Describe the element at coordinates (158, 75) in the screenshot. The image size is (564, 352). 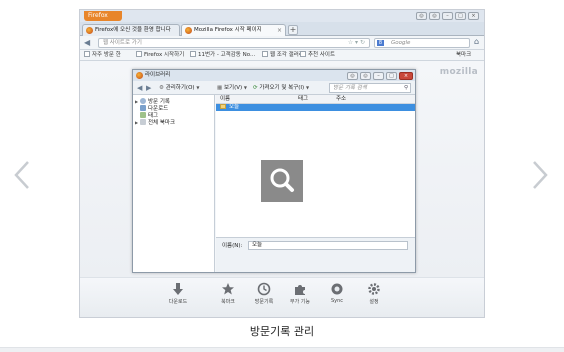
I see `library-title: 라이브러리` at that location.